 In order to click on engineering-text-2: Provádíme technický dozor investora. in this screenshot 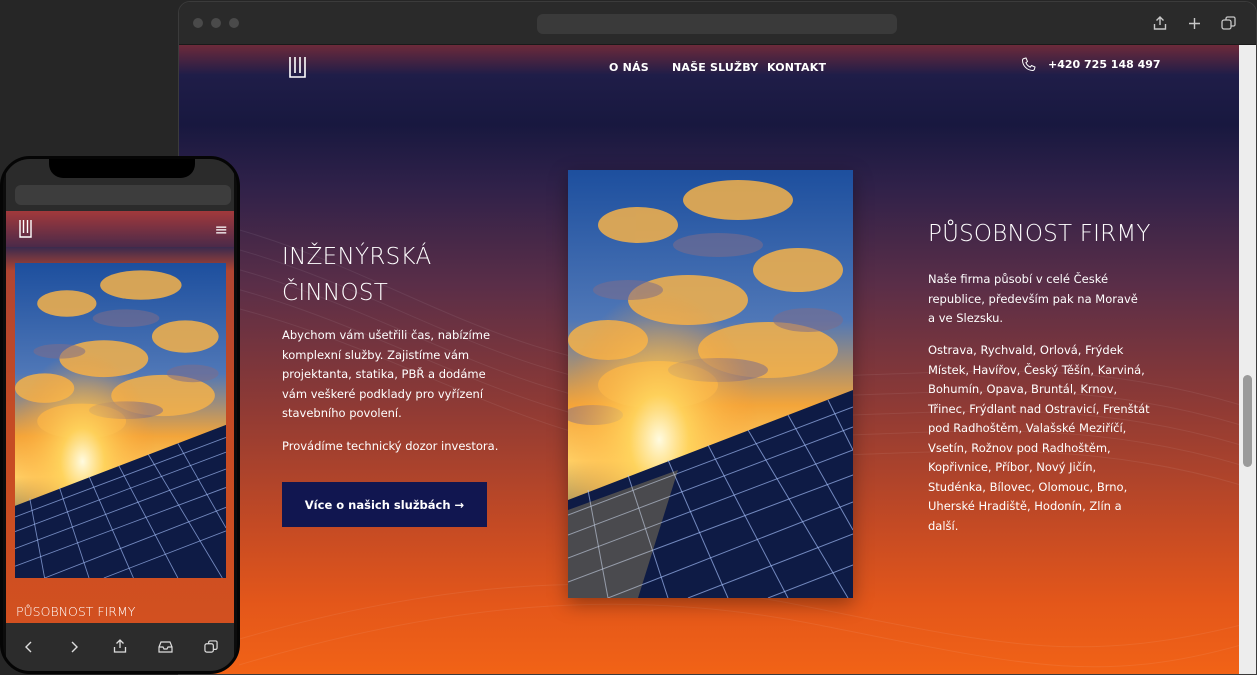, I will do `click(390, 446)`.